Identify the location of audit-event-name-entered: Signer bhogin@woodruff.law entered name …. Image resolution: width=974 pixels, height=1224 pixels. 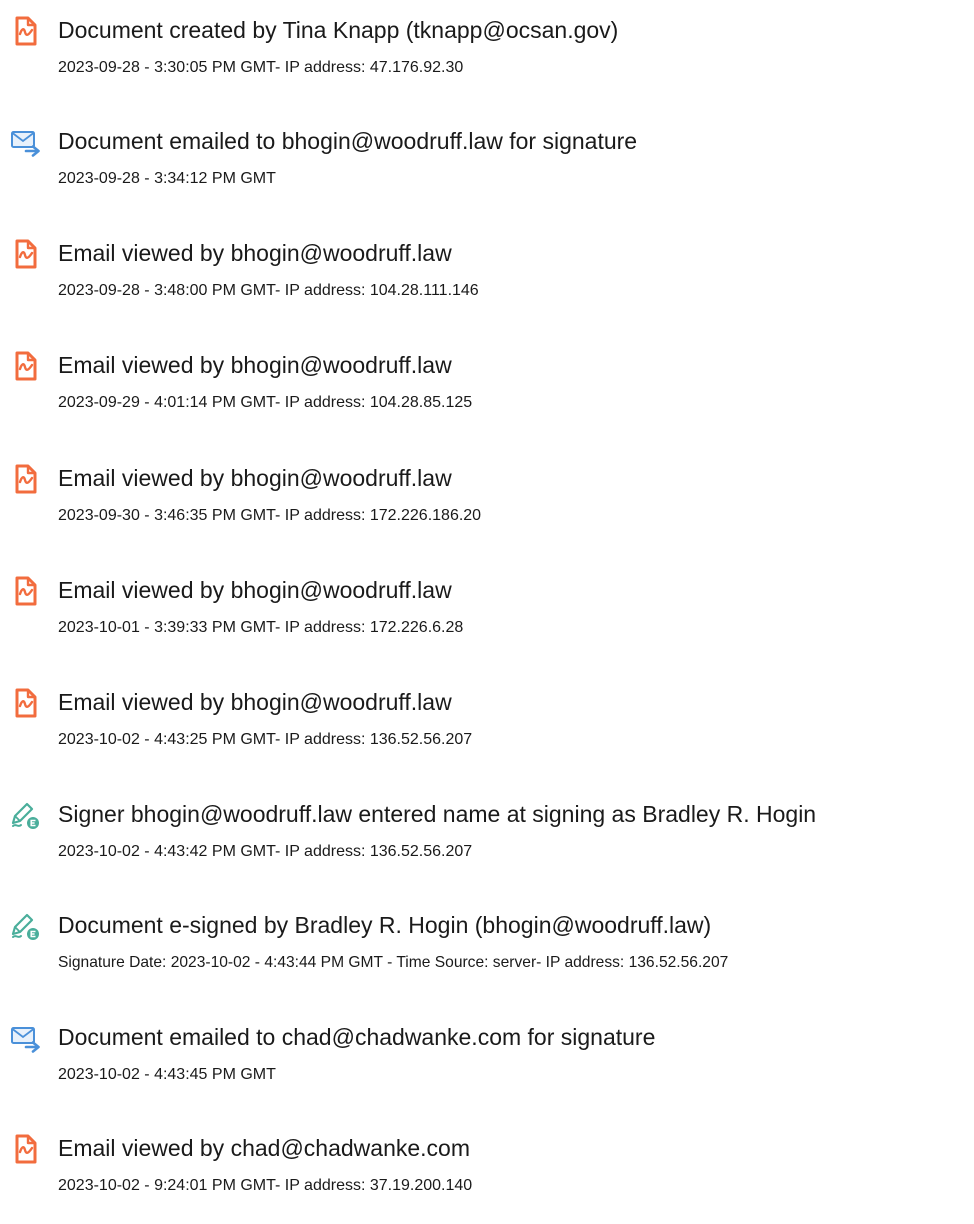
(487, 839).